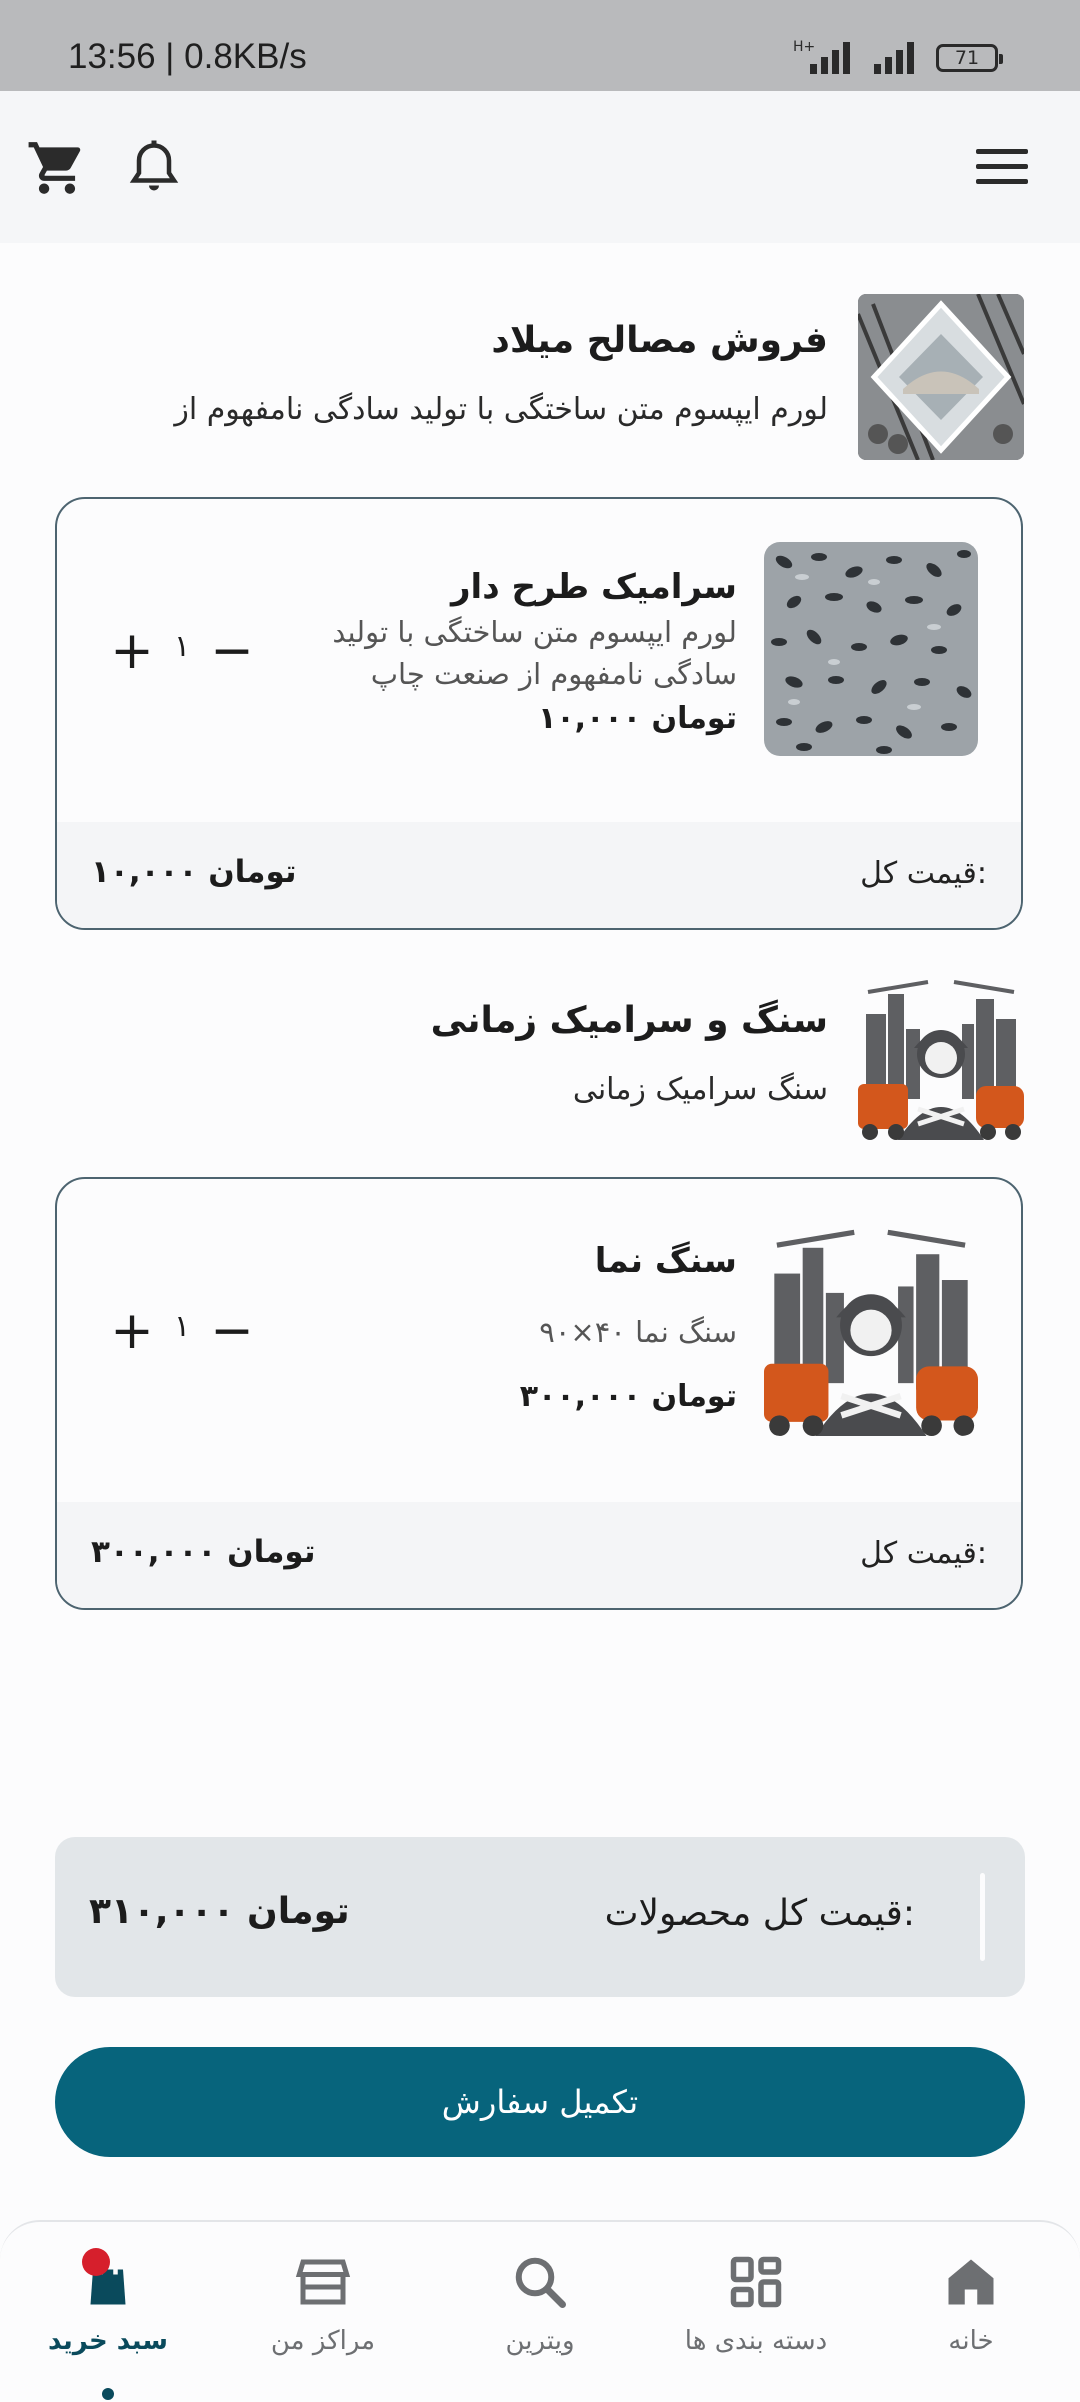  Describe the element at coordinates (108, 2341) in the screenshot. I see `nav-label: سبد خرید` at that location.